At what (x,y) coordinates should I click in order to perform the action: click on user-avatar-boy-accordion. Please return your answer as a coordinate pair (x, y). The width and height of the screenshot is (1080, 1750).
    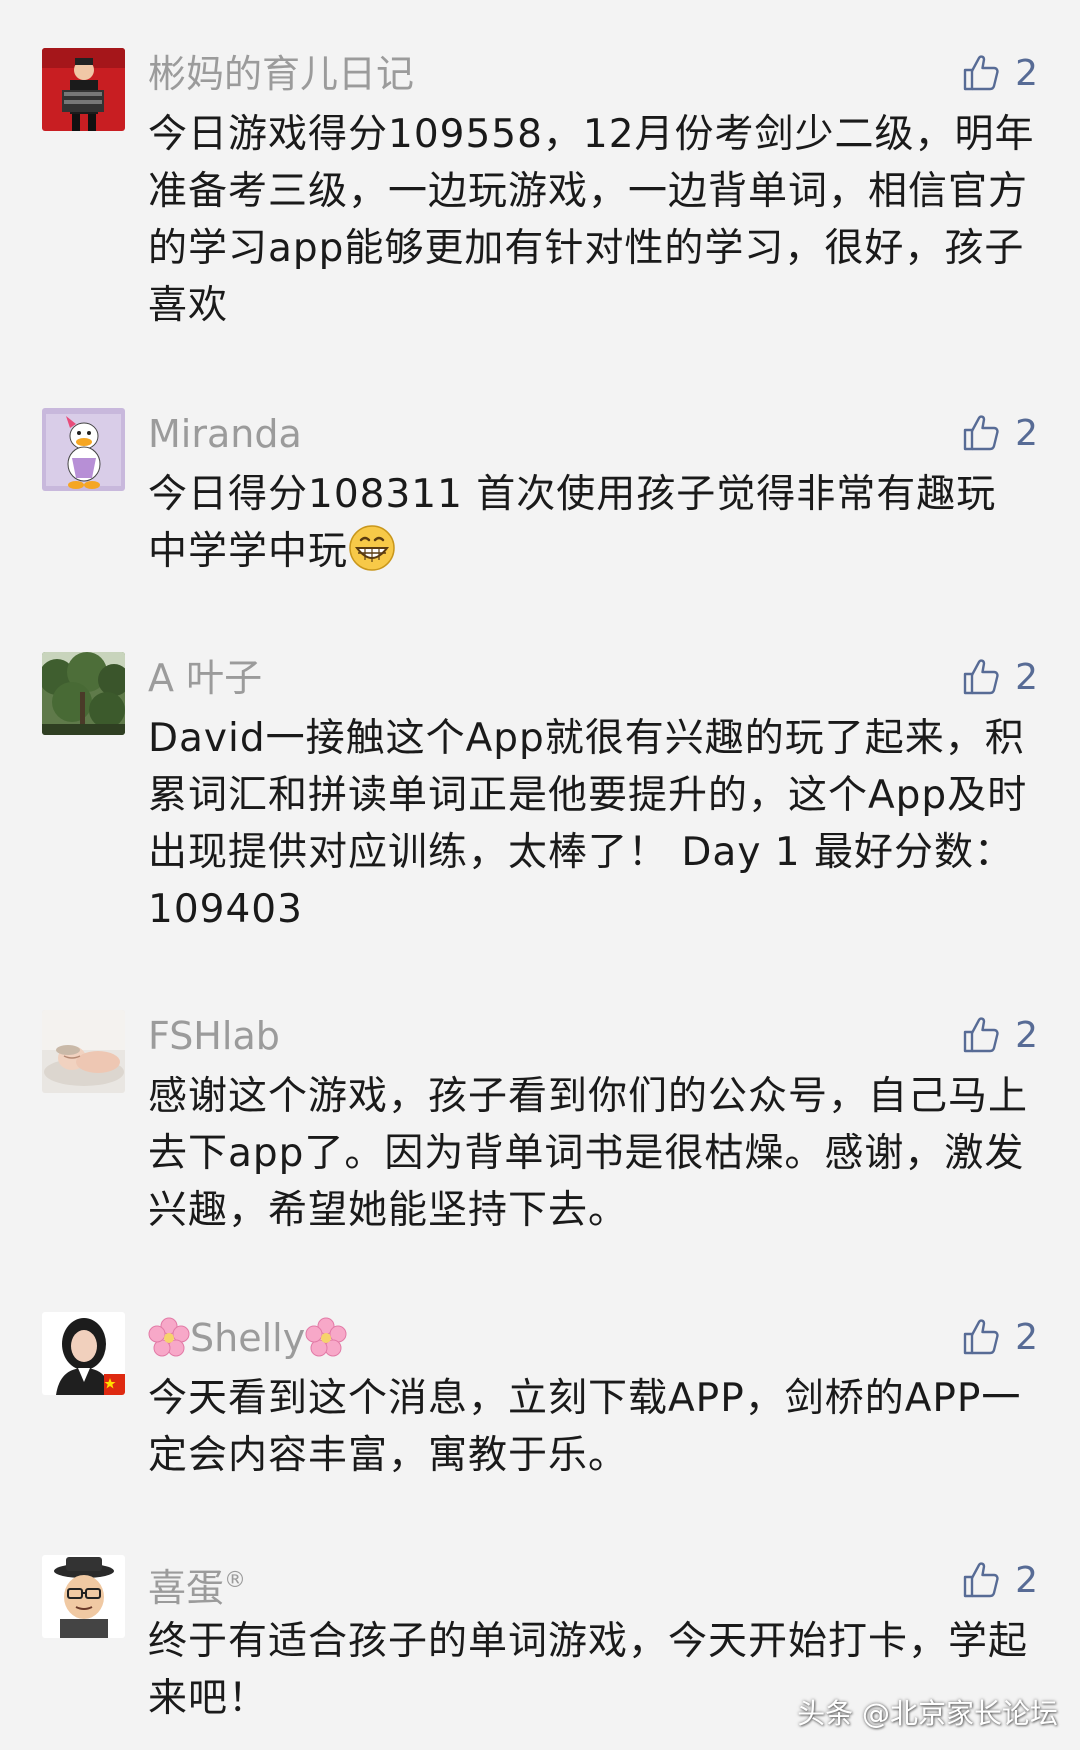
    Looking at the image, I should click on (83, 89).